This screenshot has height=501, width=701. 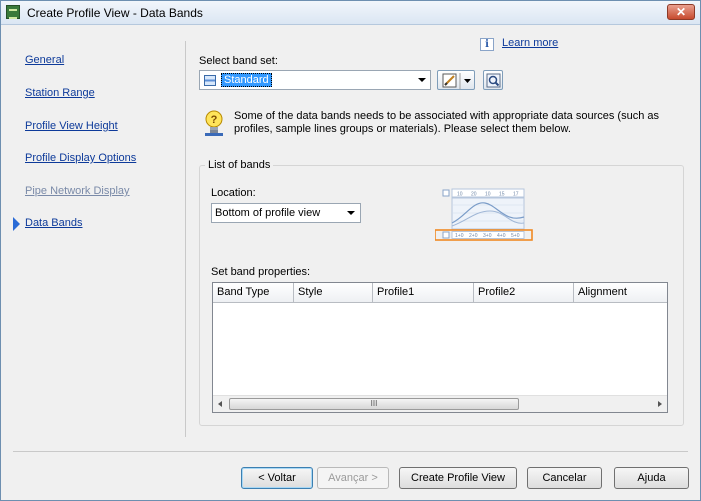 What do you see at coordinates (564, 478) in the screenshot?
I see `cancel-button: Cancelar` at bounding box center [564, 478].